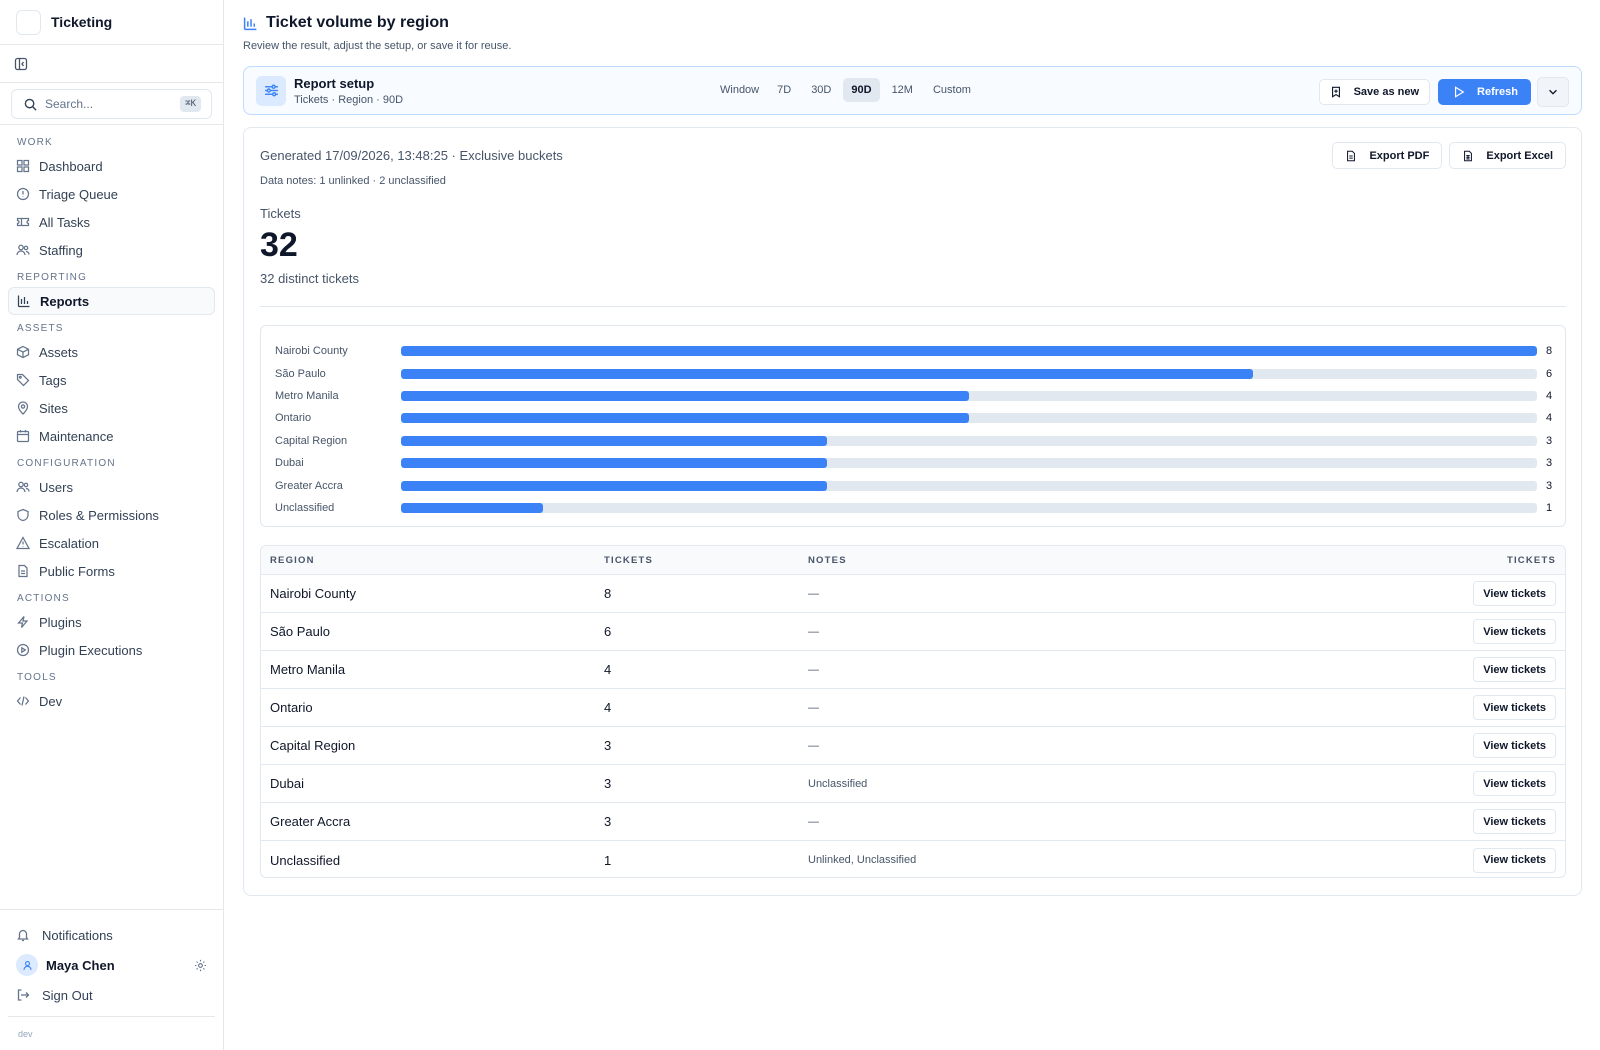  What do you see at coordinates (608, 593) in the screenshot?
I see `cell-tickets: 8` at bounding box center [608, 593].